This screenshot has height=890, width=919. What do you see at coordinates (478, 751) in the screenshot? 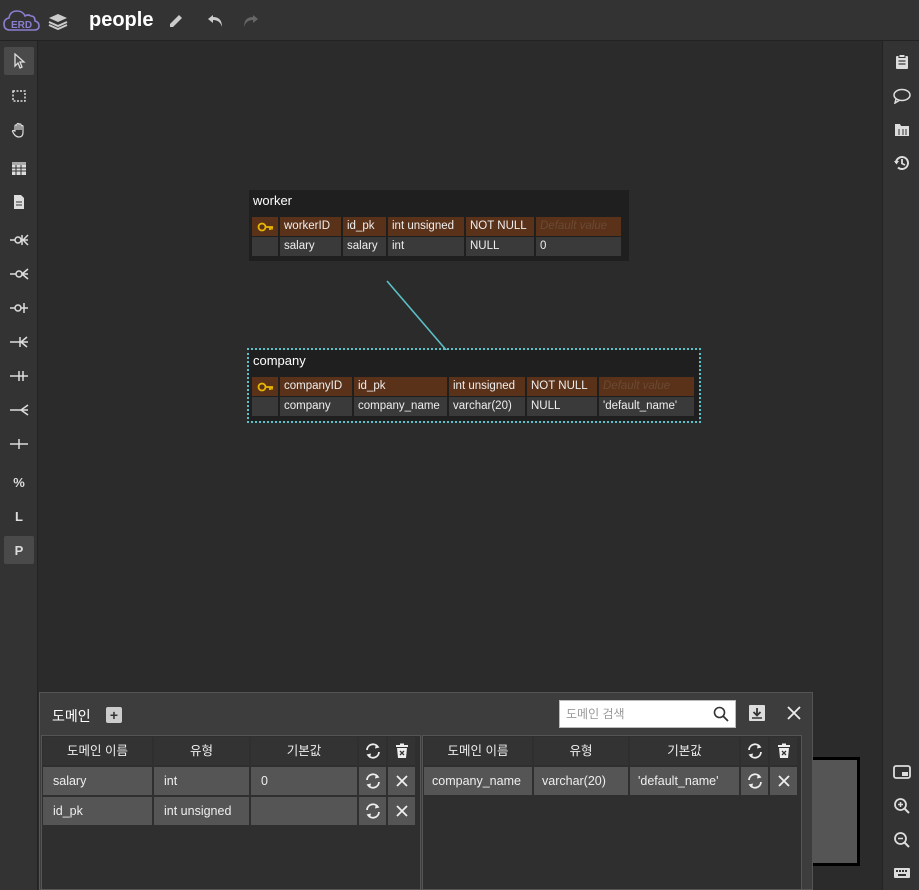
I see `header-domain-name: 도메인 이름` at bounding box center [478, 751].